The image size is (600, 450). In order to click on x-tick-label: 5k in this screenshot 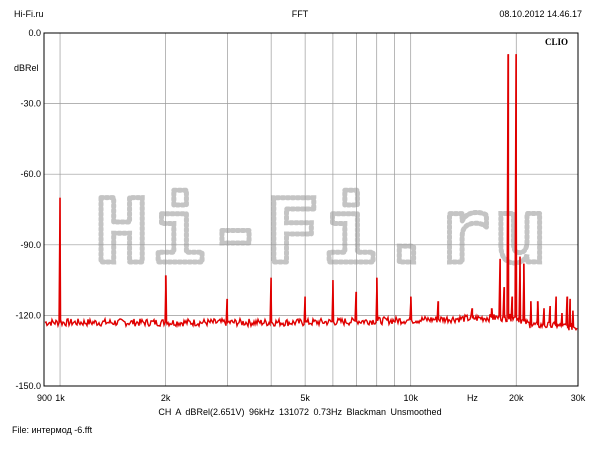, I will do `click(305, 398)`.